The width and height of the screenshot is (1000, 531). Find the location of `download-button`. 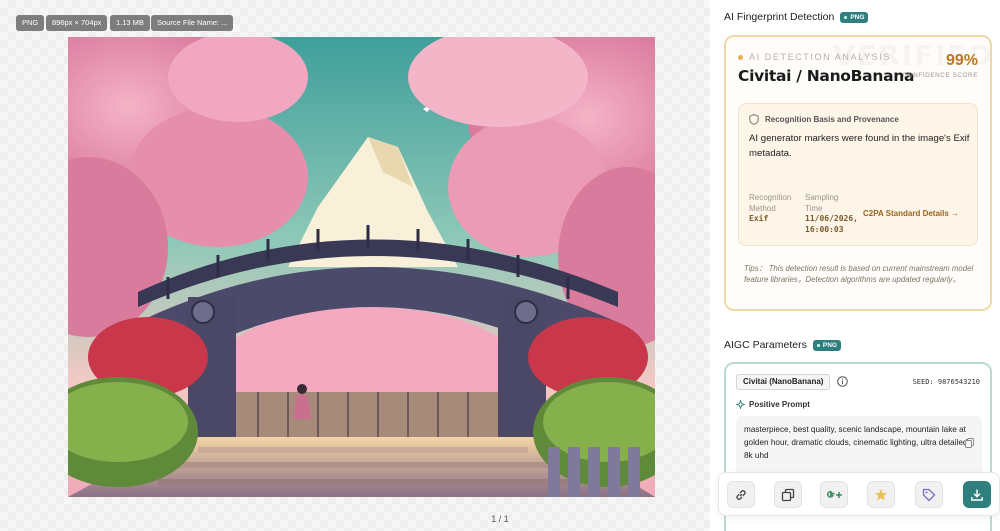

download-button is located at coordinates (977, 494).